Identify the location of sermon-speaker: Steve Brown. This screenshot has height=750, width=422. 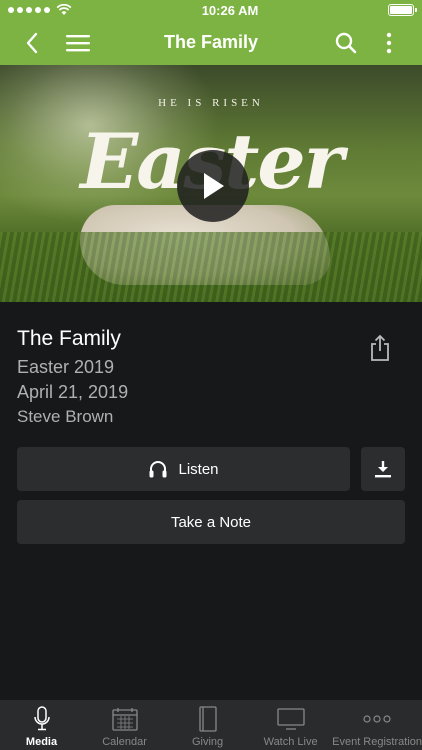
(65, 416).